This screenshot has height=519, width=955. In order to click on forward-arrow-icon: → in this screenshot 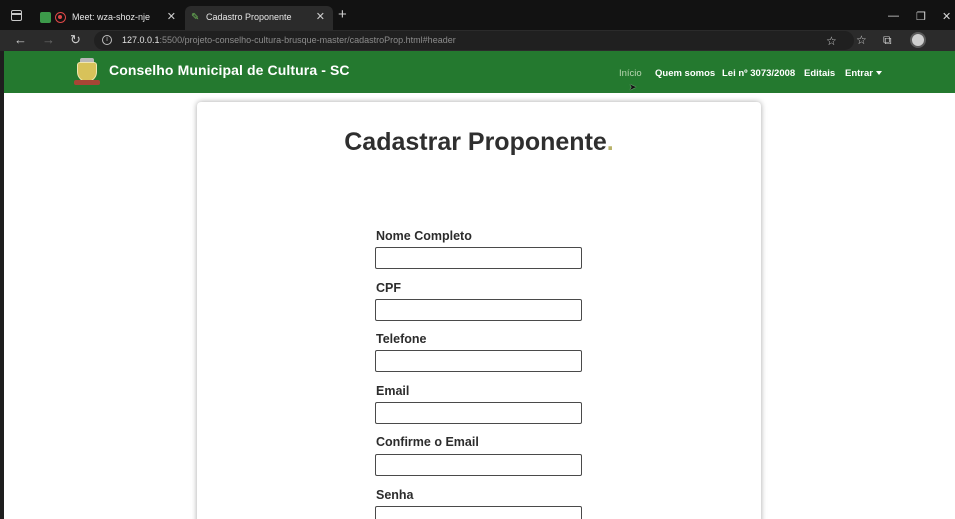, I will do `click(48, 39)`.